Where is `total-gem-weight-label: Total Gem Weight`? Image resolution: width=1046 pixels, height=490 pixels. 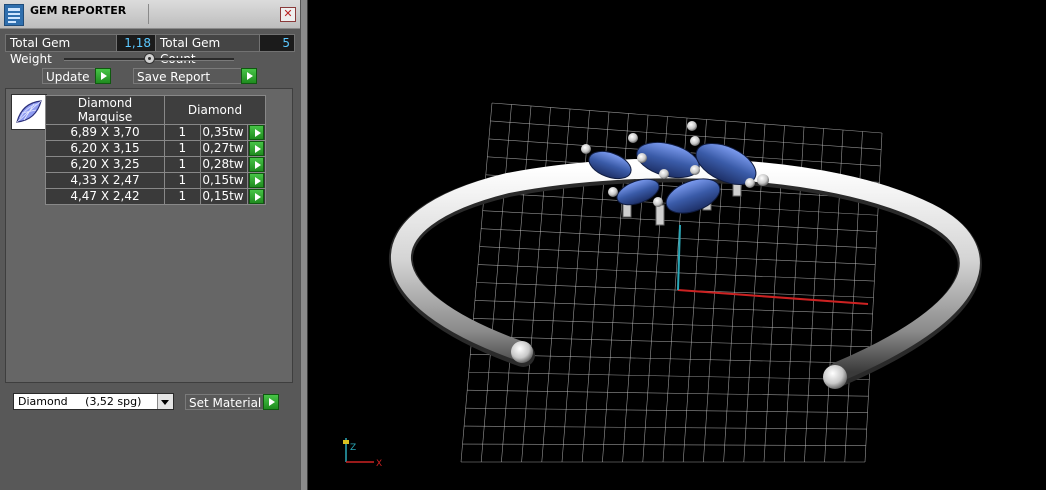
total-gem-weight-label: Total Gem Weight is located at coordinates (62, 50).